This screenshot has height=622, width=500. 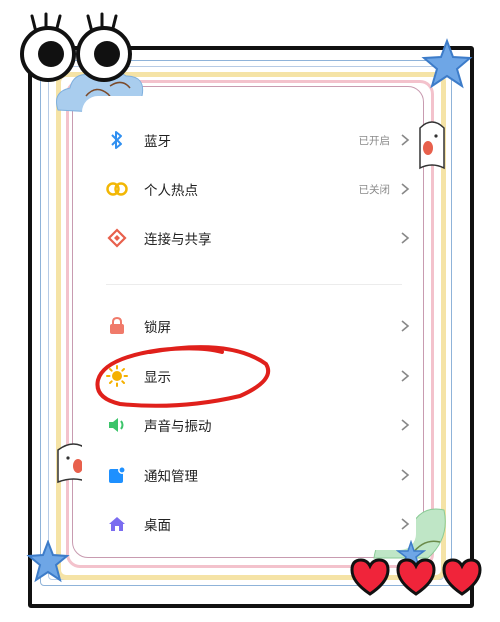 What do you see at coordinates (447, 63) in the screenshot?
I see `star-sticker-top` at bounding box center [447, 63].